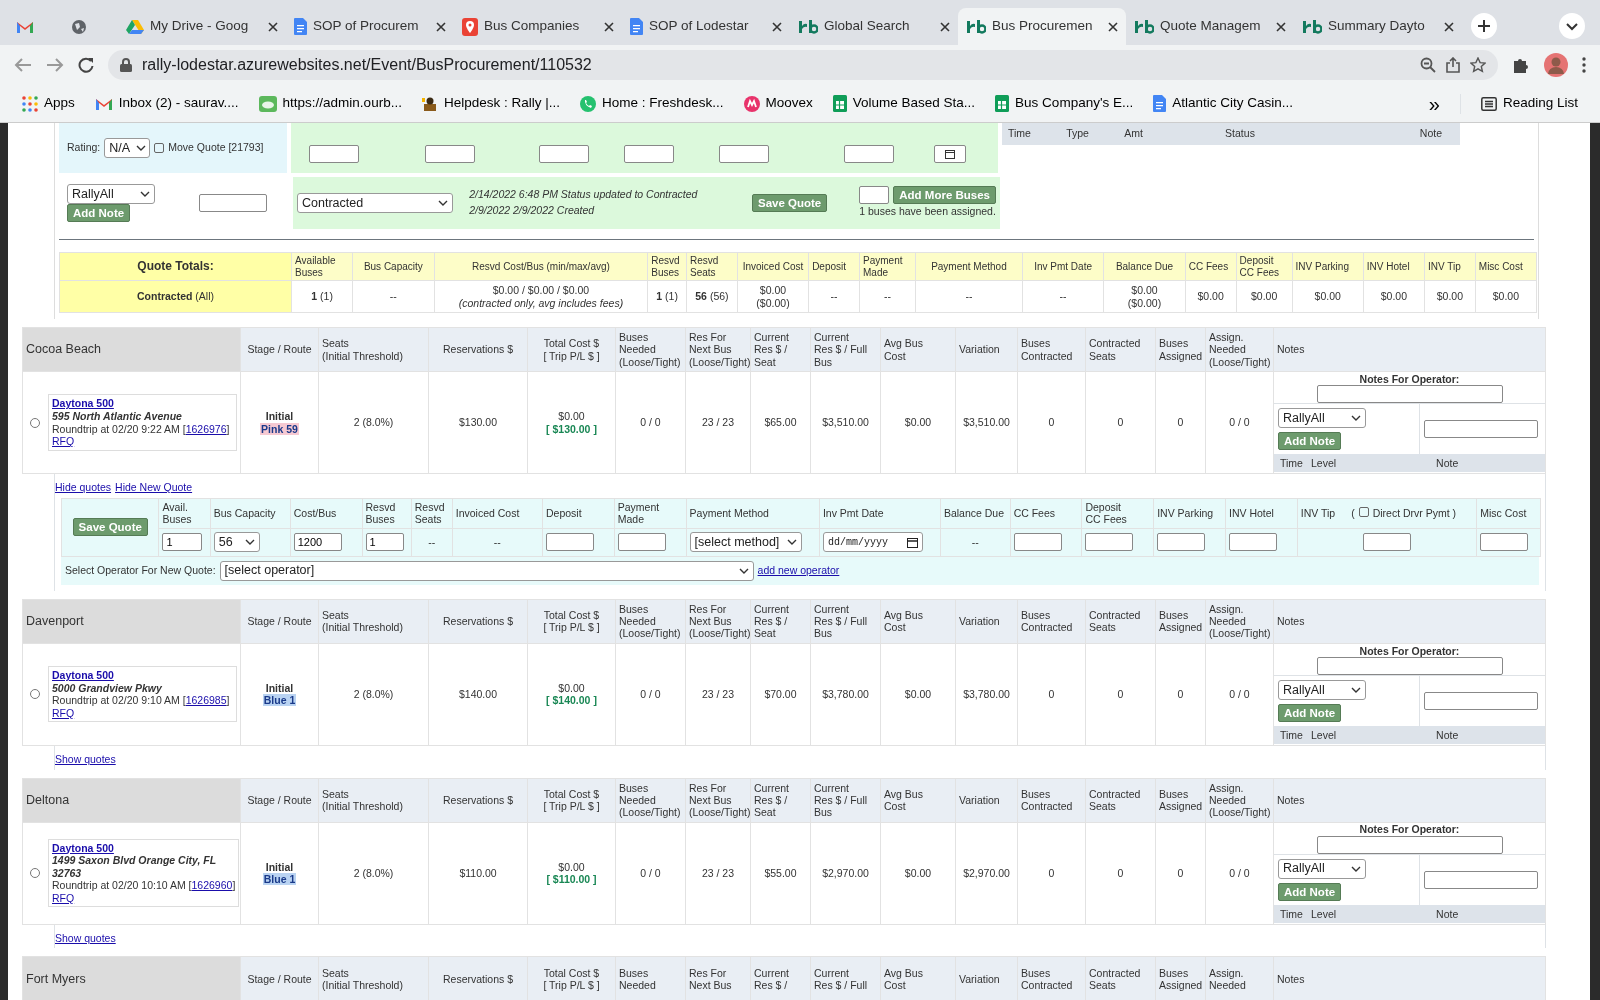 The height and width of the screenshot is (1000, 1600). Describe the element at coordinates (429, 513) in the screenshot. I see `column-header: Resvd Seats` at that location.